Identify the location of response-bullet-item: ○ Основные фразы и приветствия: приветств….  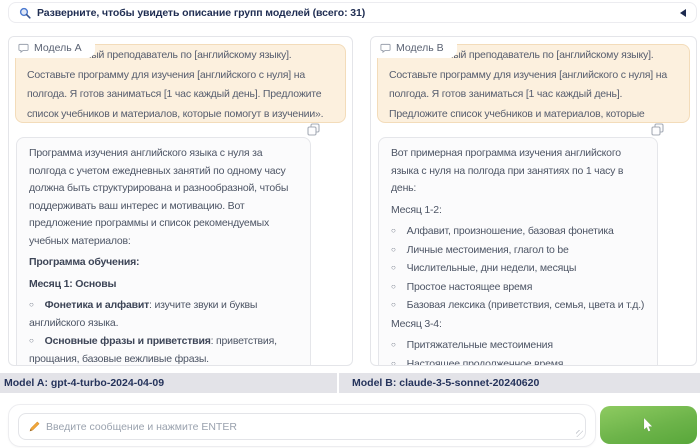
(163, 349).